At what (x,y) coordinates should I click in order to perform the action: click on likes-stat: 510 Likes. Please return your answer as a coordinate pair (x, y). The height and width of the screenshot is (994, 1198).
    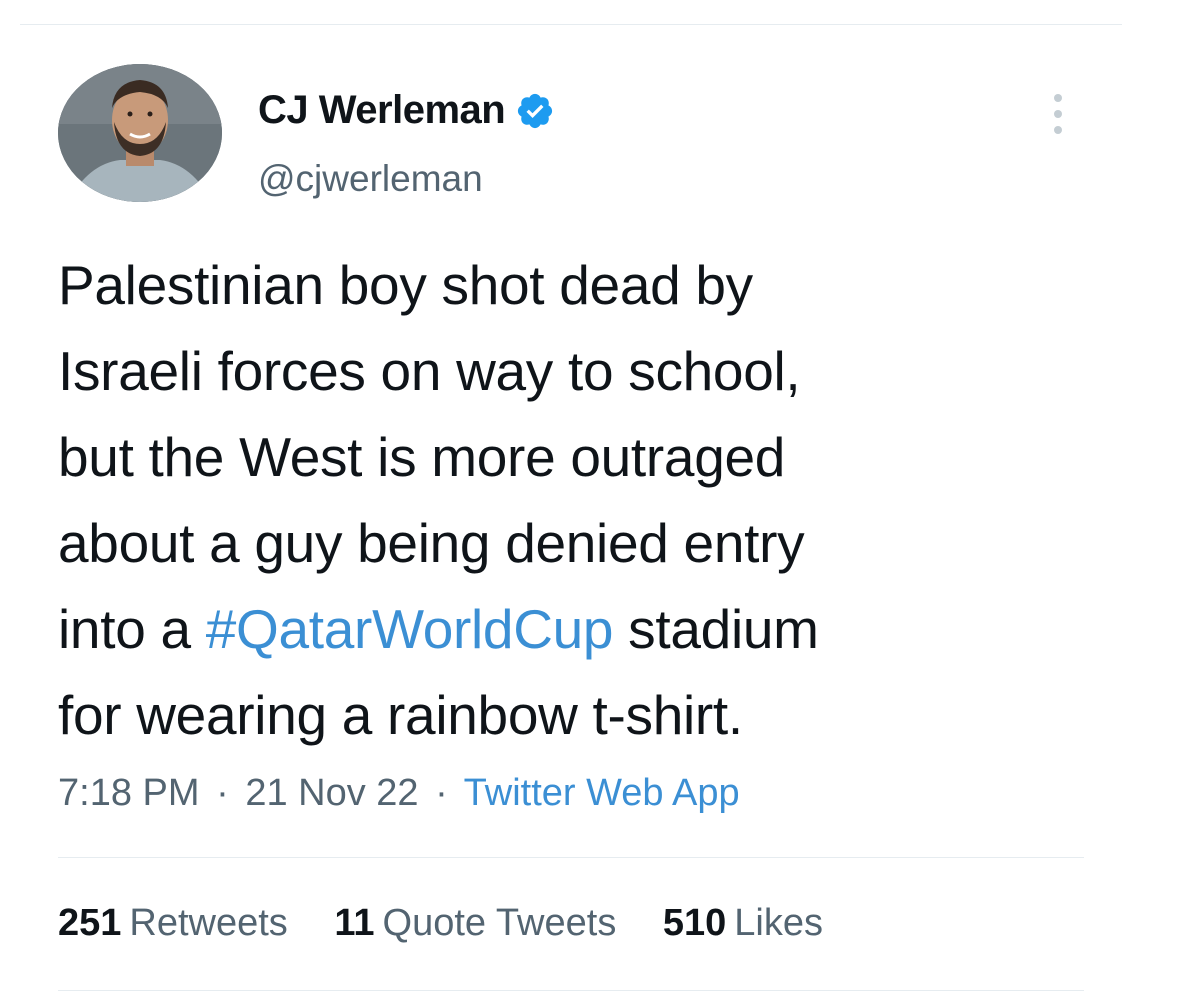
    Looking at the image, I should click on (743, 923).